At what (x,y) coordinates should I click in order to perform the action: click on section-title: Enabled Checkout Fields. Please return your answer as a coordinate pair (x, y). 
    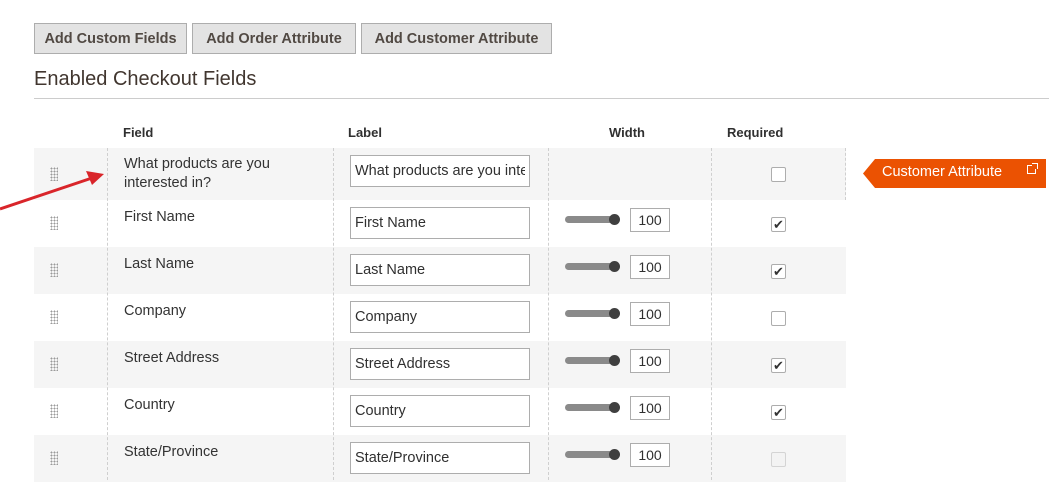
    Looking at the image, I should click on (145, 79).